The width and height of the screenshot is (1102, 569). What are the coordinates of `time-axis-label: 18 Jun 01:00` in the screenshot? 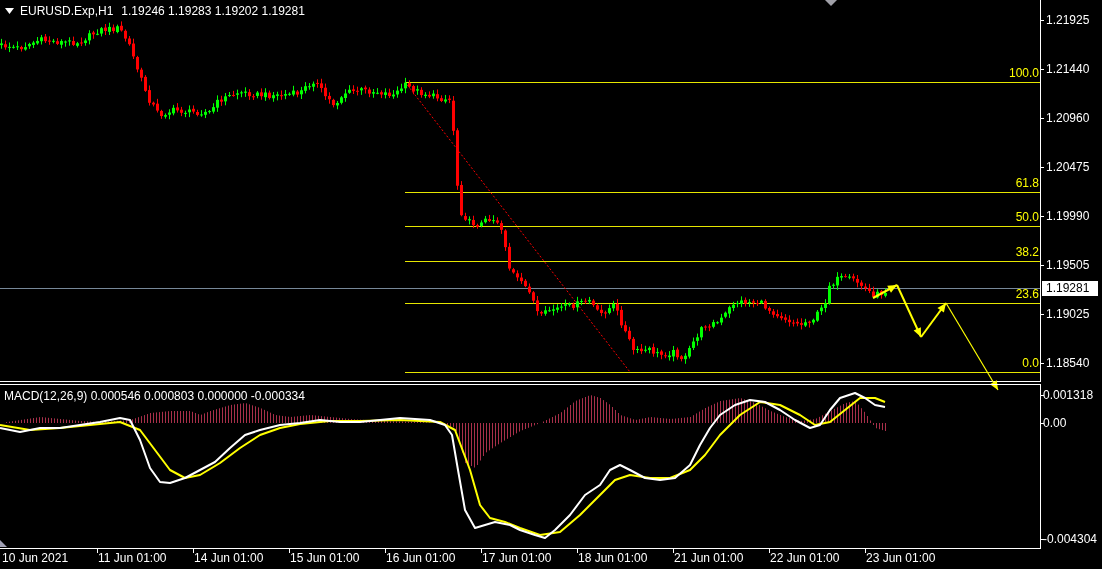 It's located at (613, 558).